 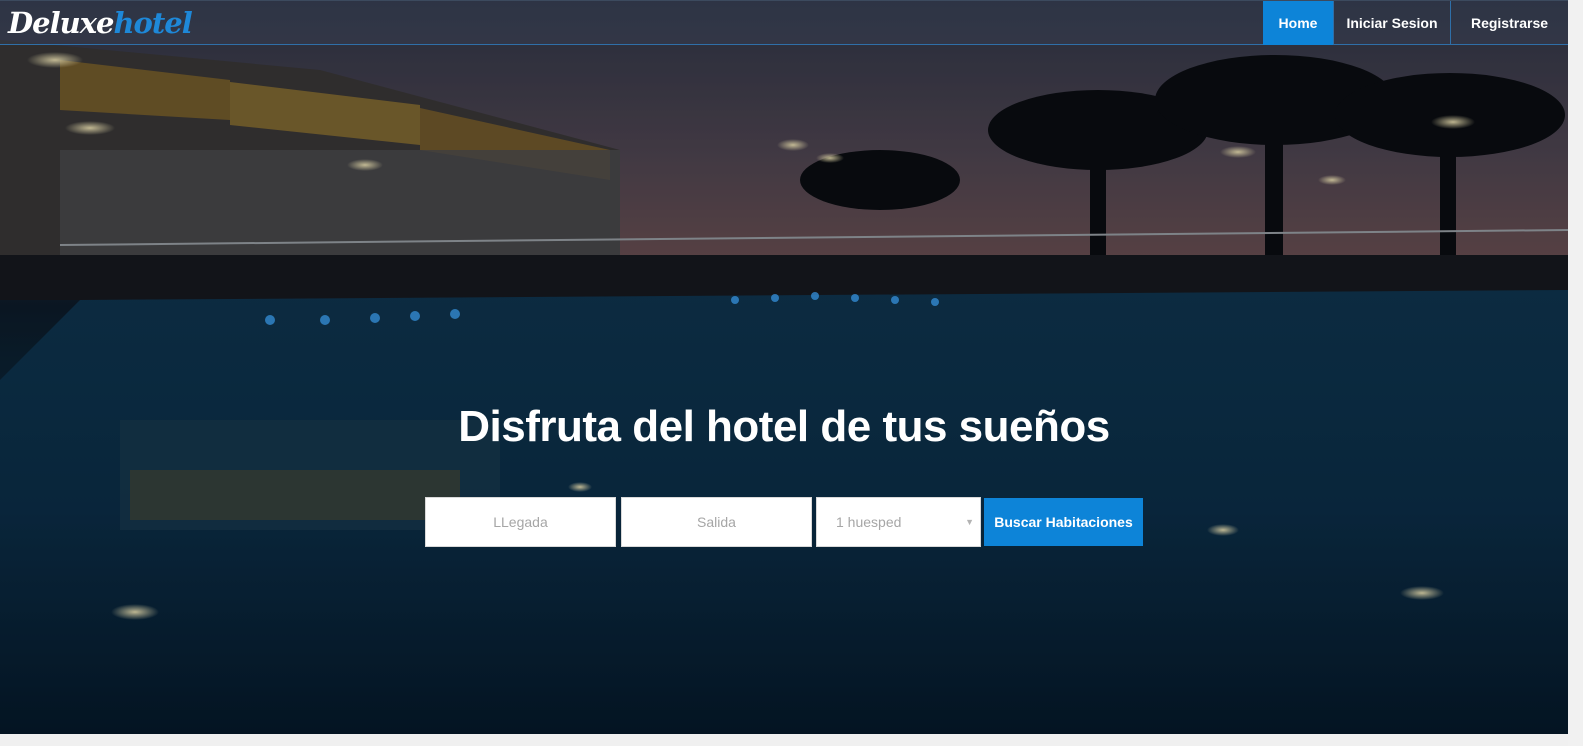 What do you see at coordinates (1509, 23) in the screenshot?
I see `nav-register-link: Registrarse` at bounding box center [1509, 23].